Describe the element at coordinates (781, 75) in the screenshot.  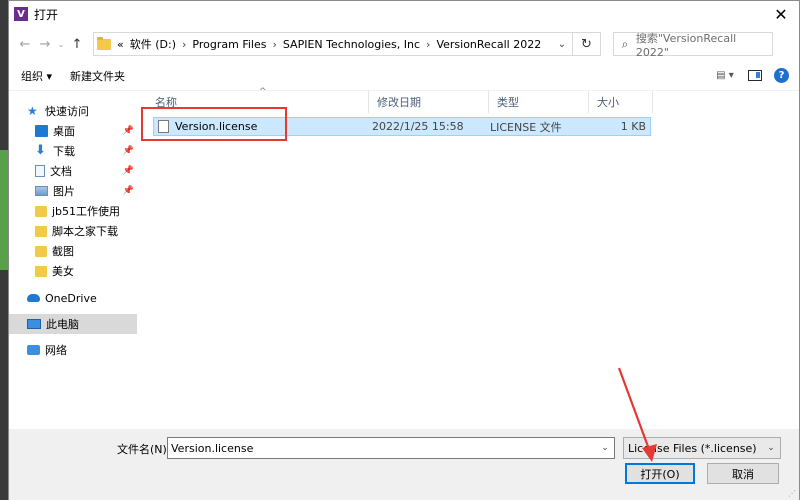
I see `help-icon: ?` at that location.